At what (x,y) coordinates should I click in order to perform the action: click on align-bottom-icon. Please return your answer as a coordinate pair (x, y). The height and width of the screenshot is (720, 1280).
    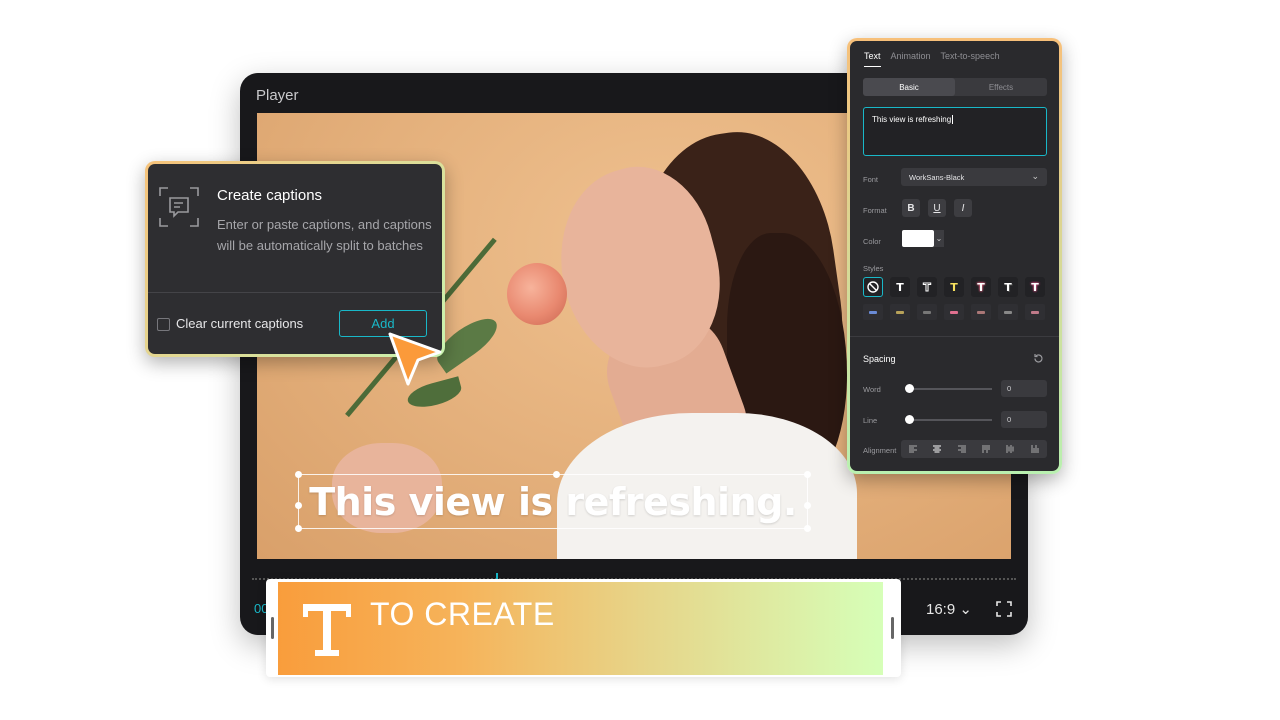
    Looking at the image, I should click on (1035, 449).